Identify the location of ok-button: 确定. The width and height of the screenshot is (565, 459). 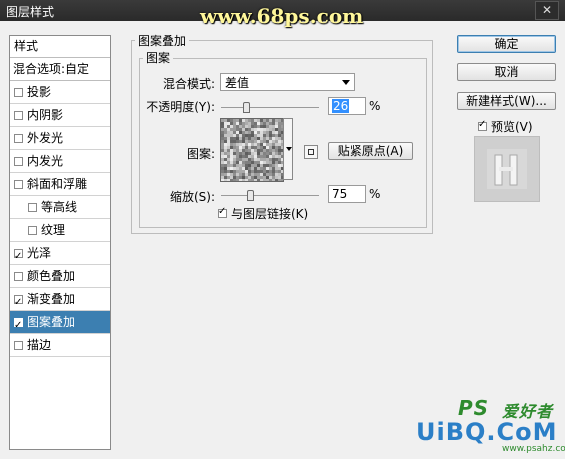
(506, 44).